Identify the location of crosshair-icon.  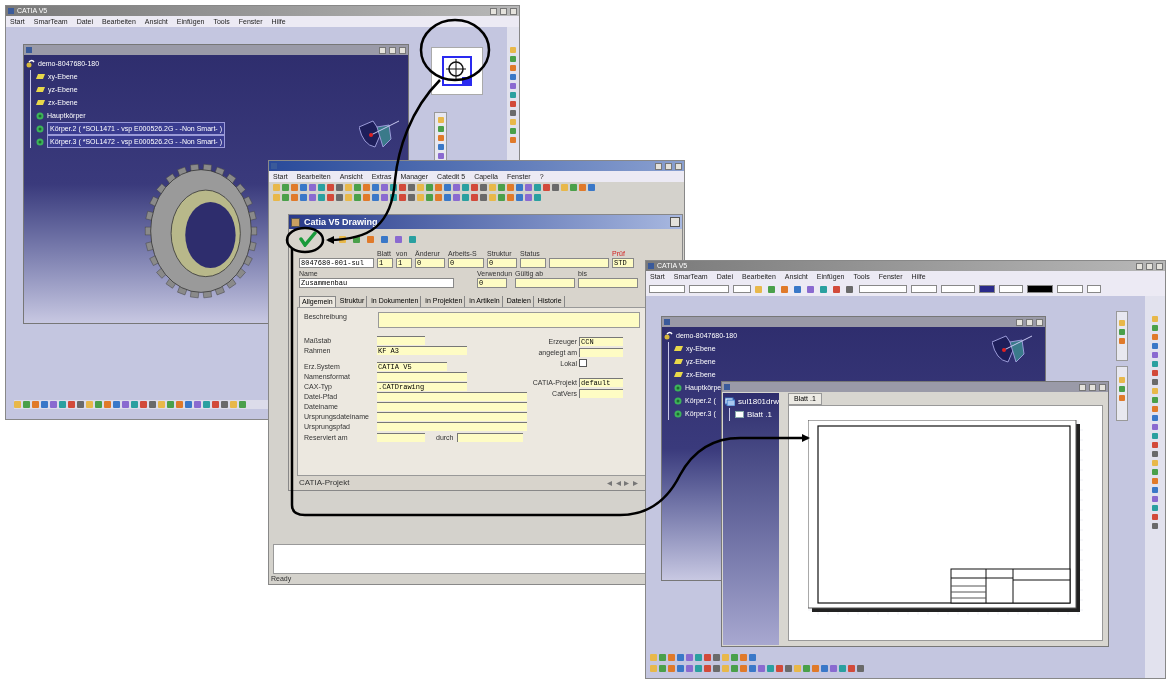
(457, 71).